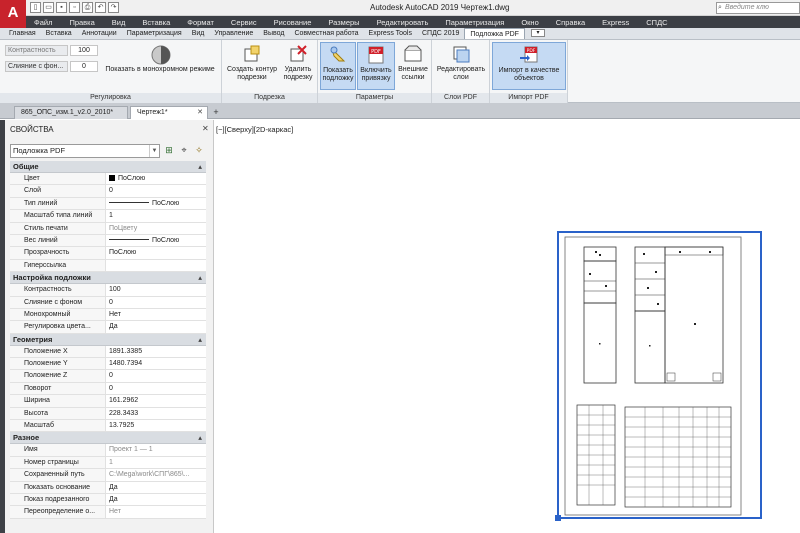 This screenshot has width=800, height=533. What do you see at coordinates (99, 33) in the screenshot?
I see `ribbon-tab: Аннотации` at bounding box center [99, 33].